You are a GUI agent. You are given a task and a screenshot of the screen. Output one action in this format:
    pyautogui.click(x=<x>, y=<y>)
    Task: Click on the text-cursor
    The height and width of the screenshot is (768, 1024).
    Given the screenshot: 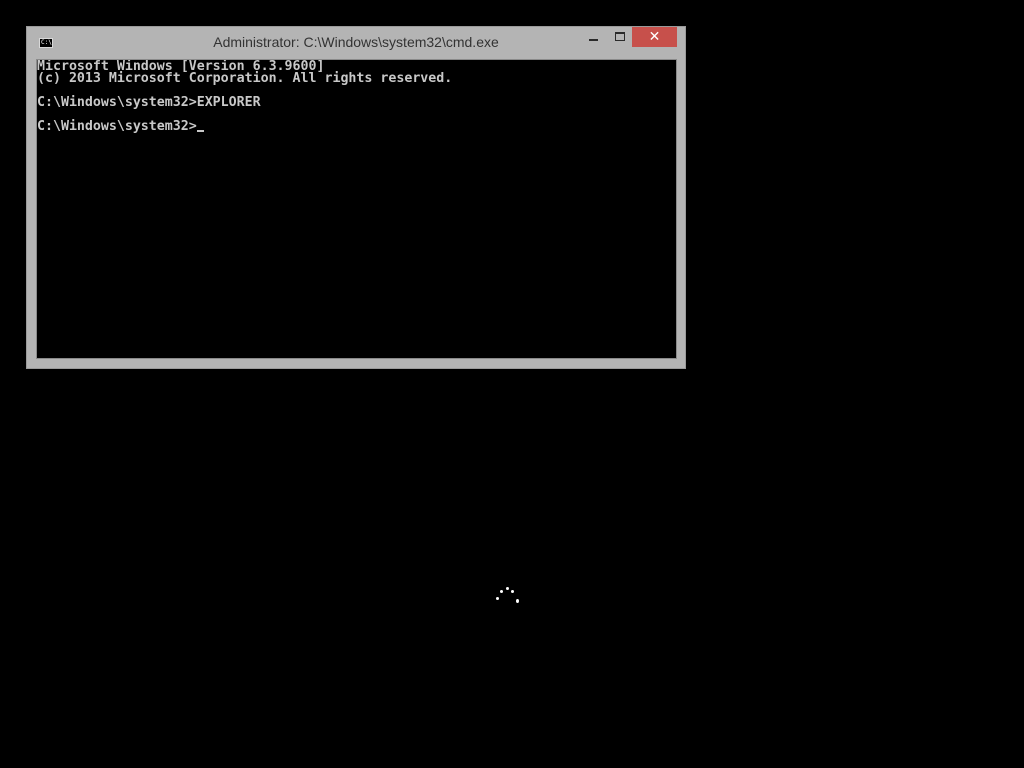 What is the action you would take?
    pyautogui.click(x=200, y=131)
    